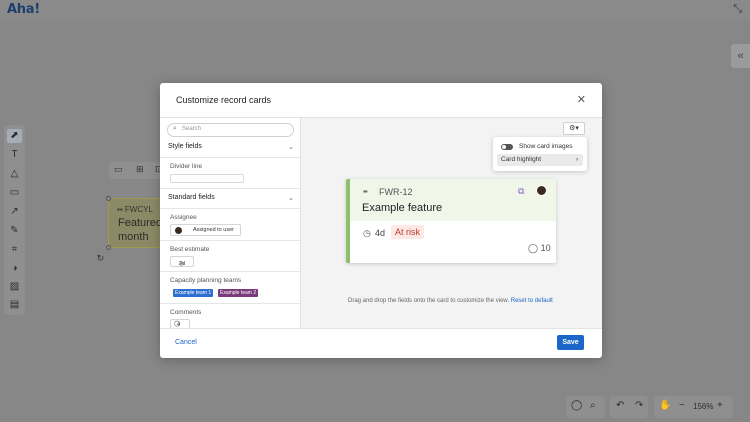 The width and height of the screenshot is (750, 422). What do you see at coordinates (183, 217) in the screenshot?
I see `assignee-label: Assignee` at bounding box center [183, 217].